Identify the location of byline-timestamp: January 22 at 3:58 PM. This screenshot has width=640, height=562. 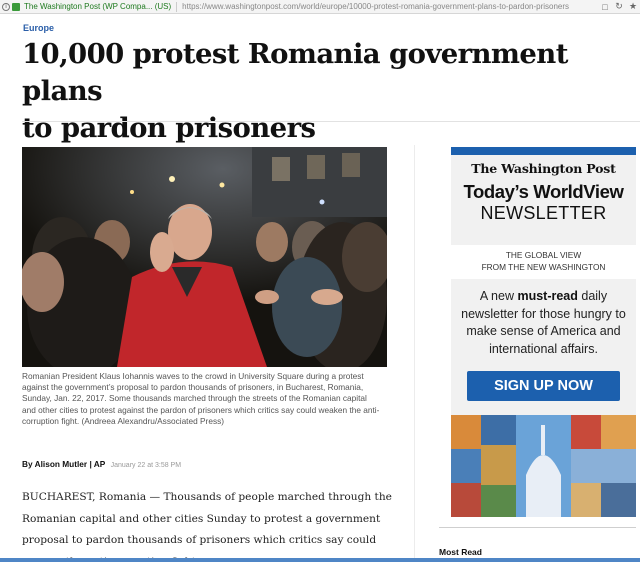
(146, 465).